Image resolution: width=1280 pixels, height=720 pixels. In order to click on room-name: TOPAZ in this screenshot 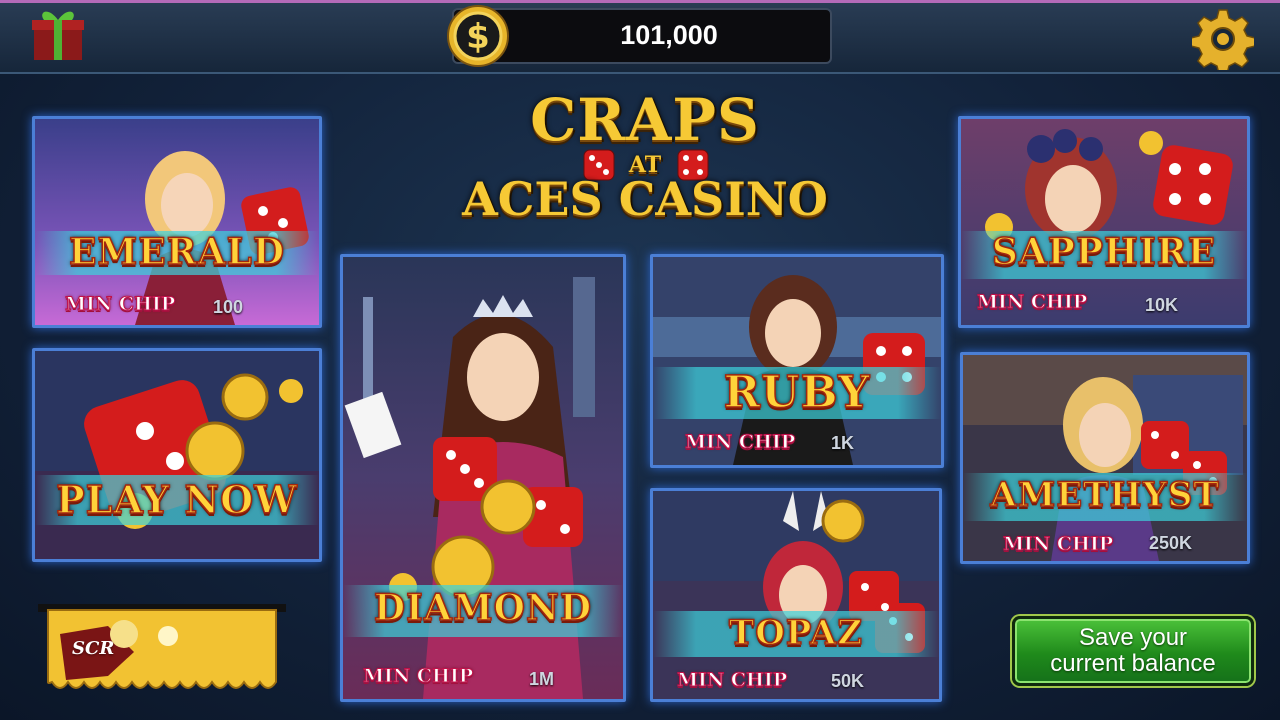, I will do `click(796, 633)`.